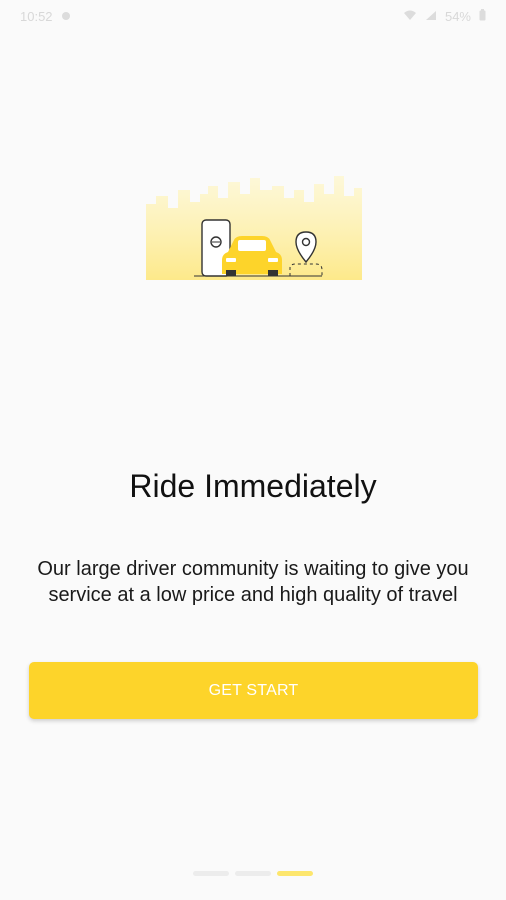 The image size is (506, 900). What do you see at coordinates (253, 16) in the screenshot?
I see `status-bar: 10:52 54%` at bounding box center [253, 16].